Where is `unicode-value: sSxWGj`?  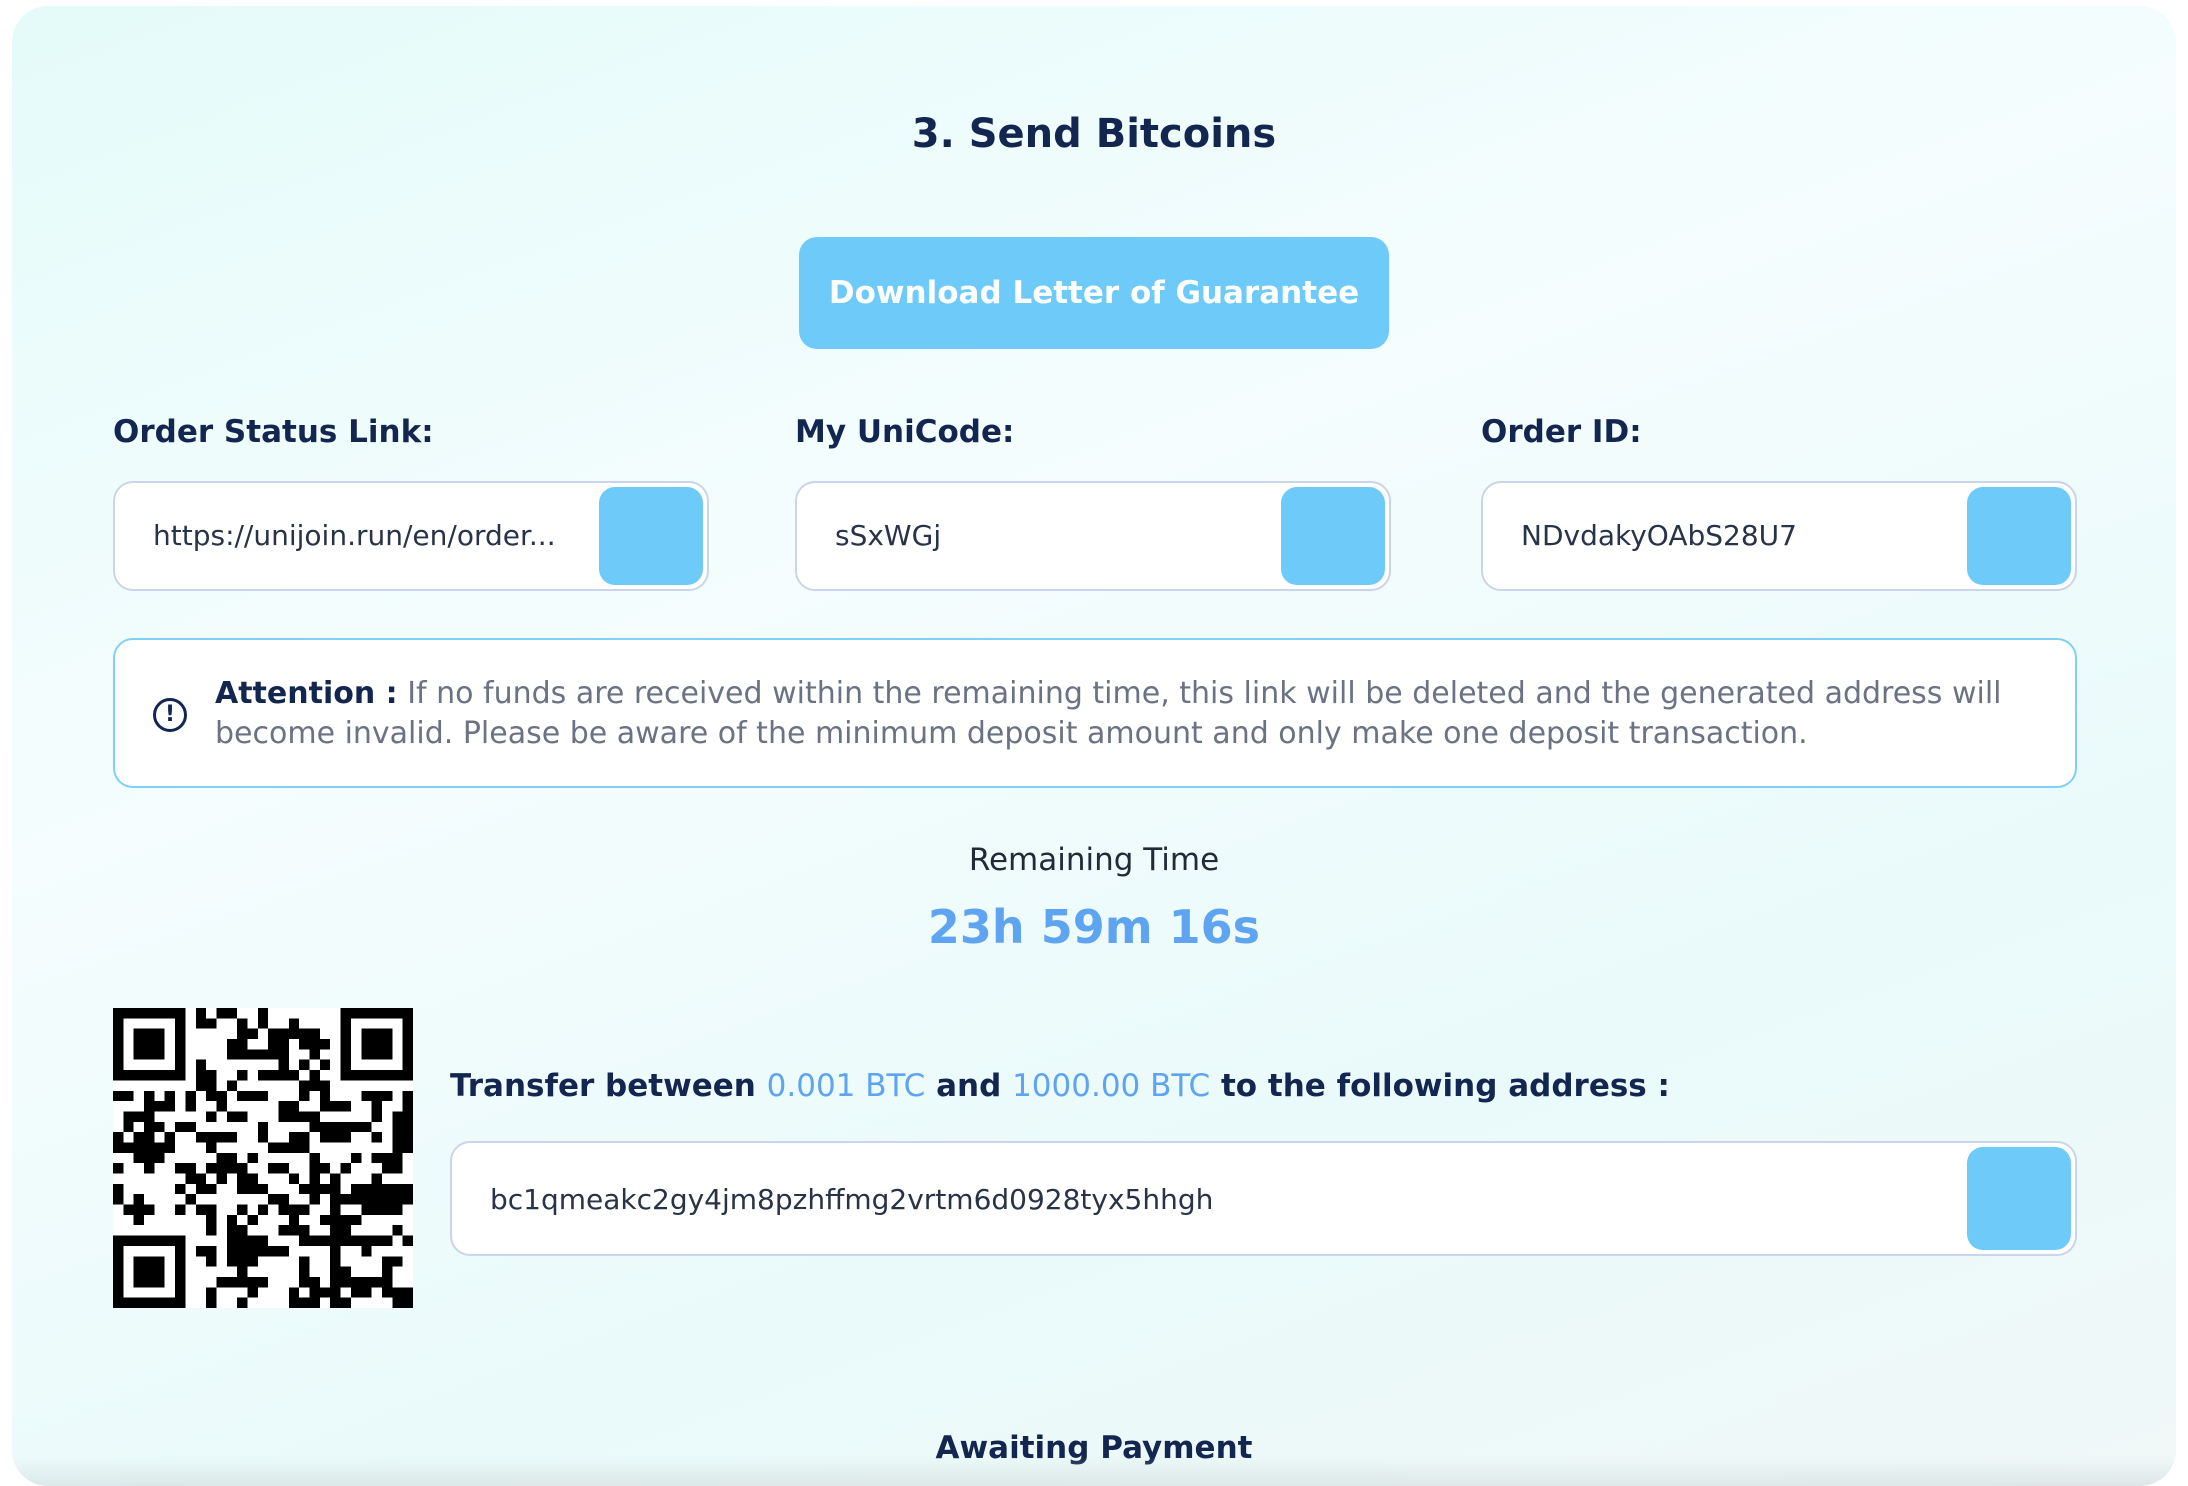
unicode-value: sSxWGj is located at coordinates (888, 535).